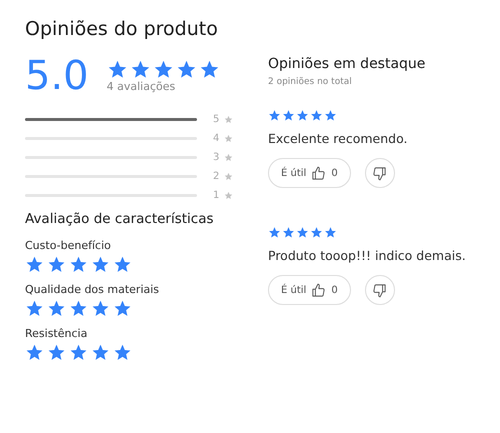  What do you see at coordinates (338, 138) in the screenshot?
I see `review-text: Excelente recomendo.` at bounding box center [338, 138].